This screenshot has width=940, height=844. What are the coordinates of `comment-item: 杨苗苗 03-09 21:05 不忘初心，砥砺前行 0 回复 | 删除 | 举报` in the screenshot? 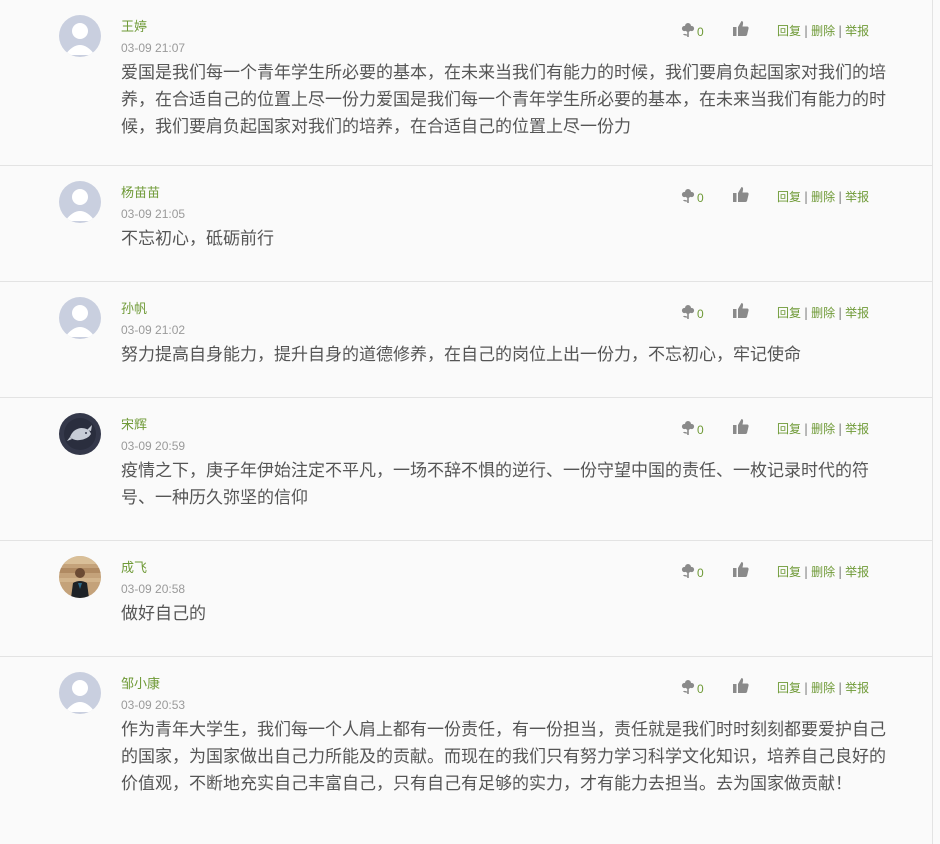 It's located at (466, 224).